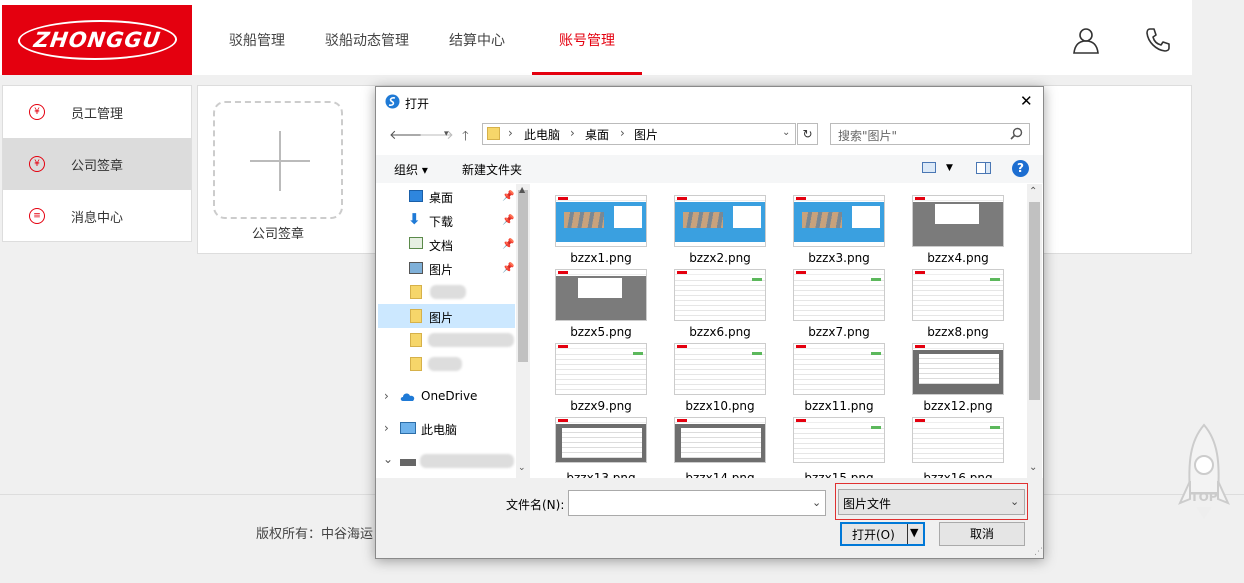 The height and width of the screenshot is (583, 1244). What do you see at coordinates (441, 269) in the screenshot?
I see `nav-item-pictures: 图片` at bounding box center [441, 269].